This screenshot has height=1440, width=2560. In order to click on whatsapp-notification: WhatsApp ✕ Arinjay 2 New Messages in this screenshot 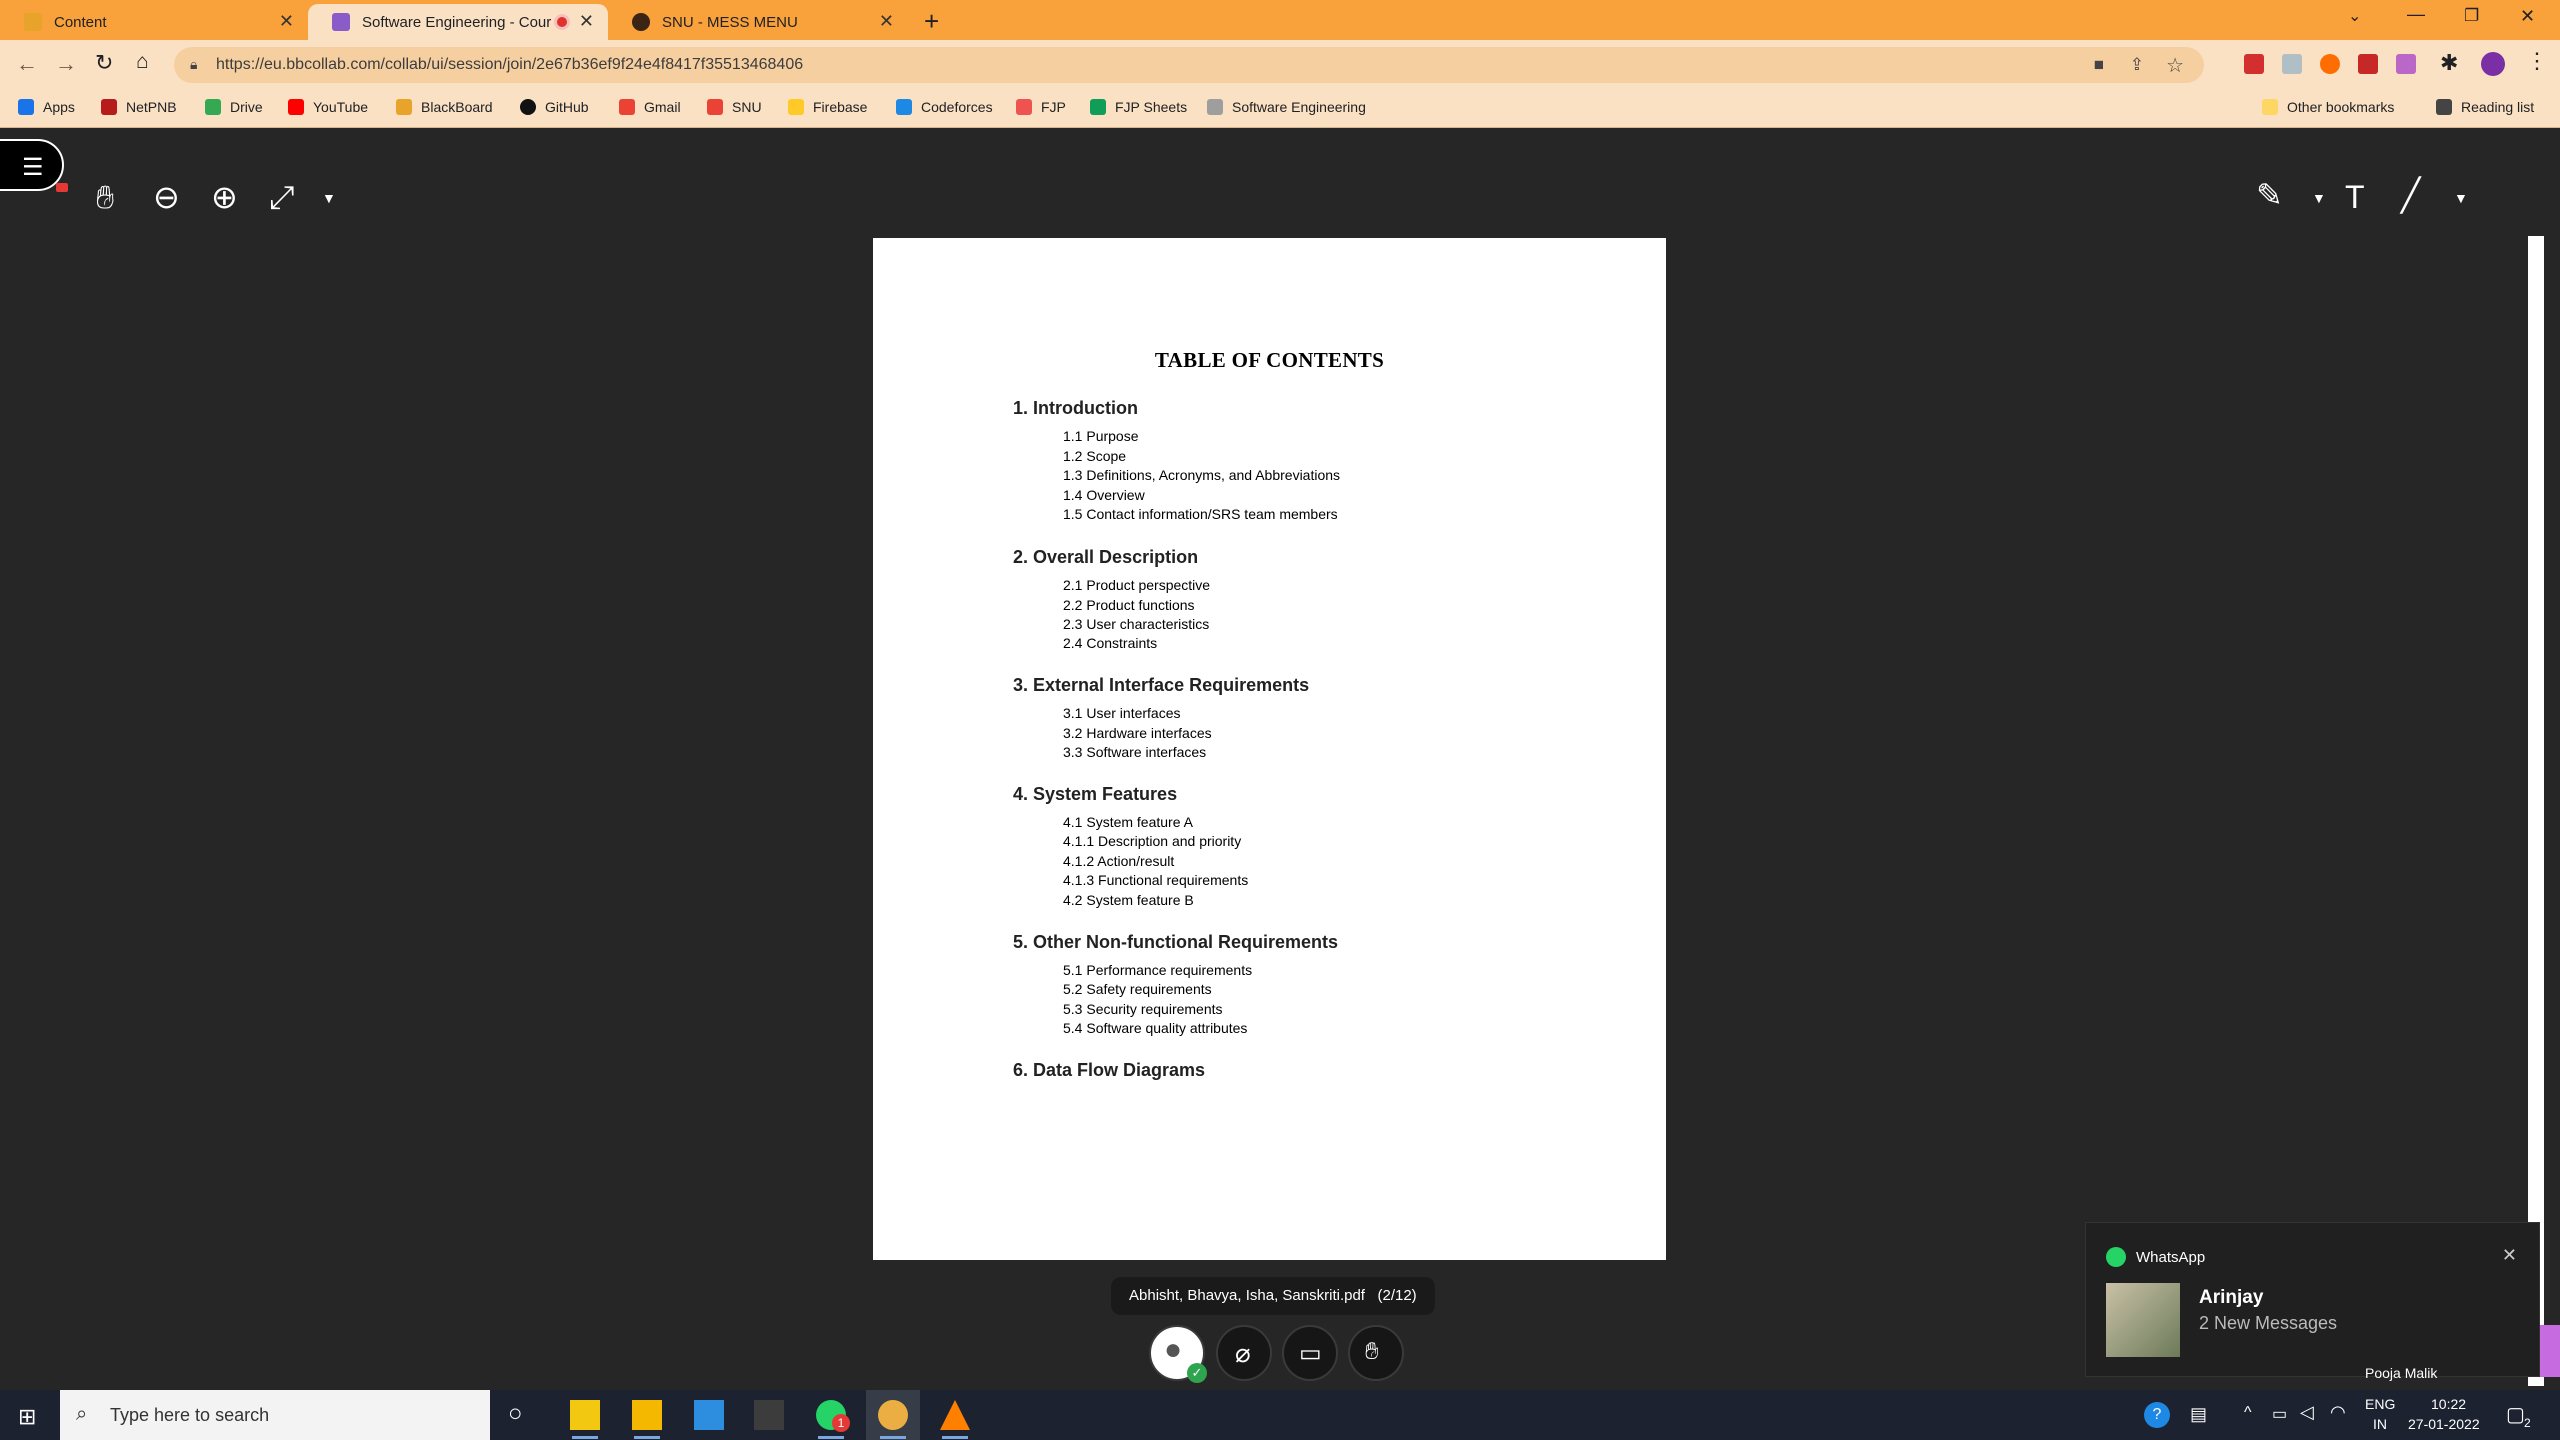, I will do `click(2312, 1299)`.